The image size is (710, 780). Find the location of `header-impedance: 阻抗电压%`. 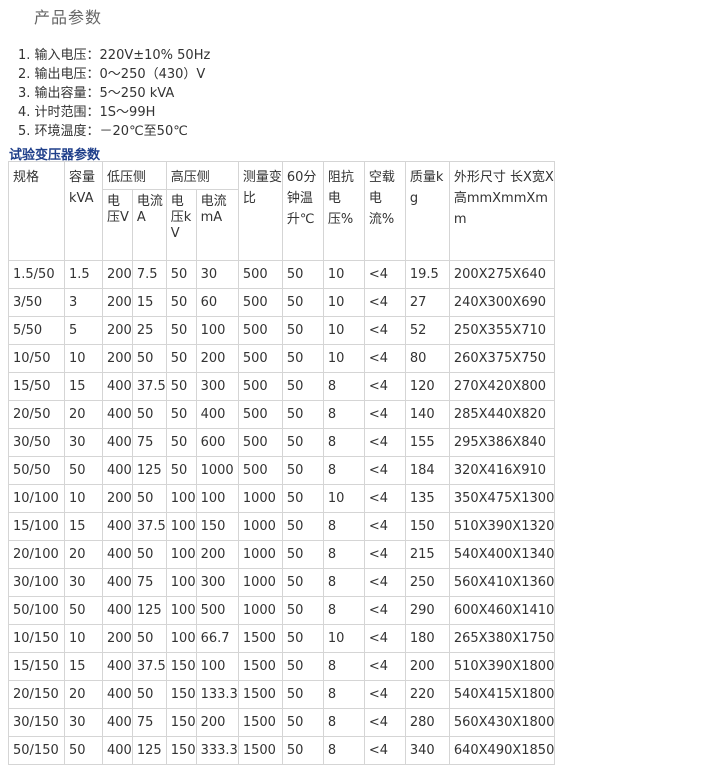

header-impedance: 阻抗电压% is located at coordinates (343, 211).